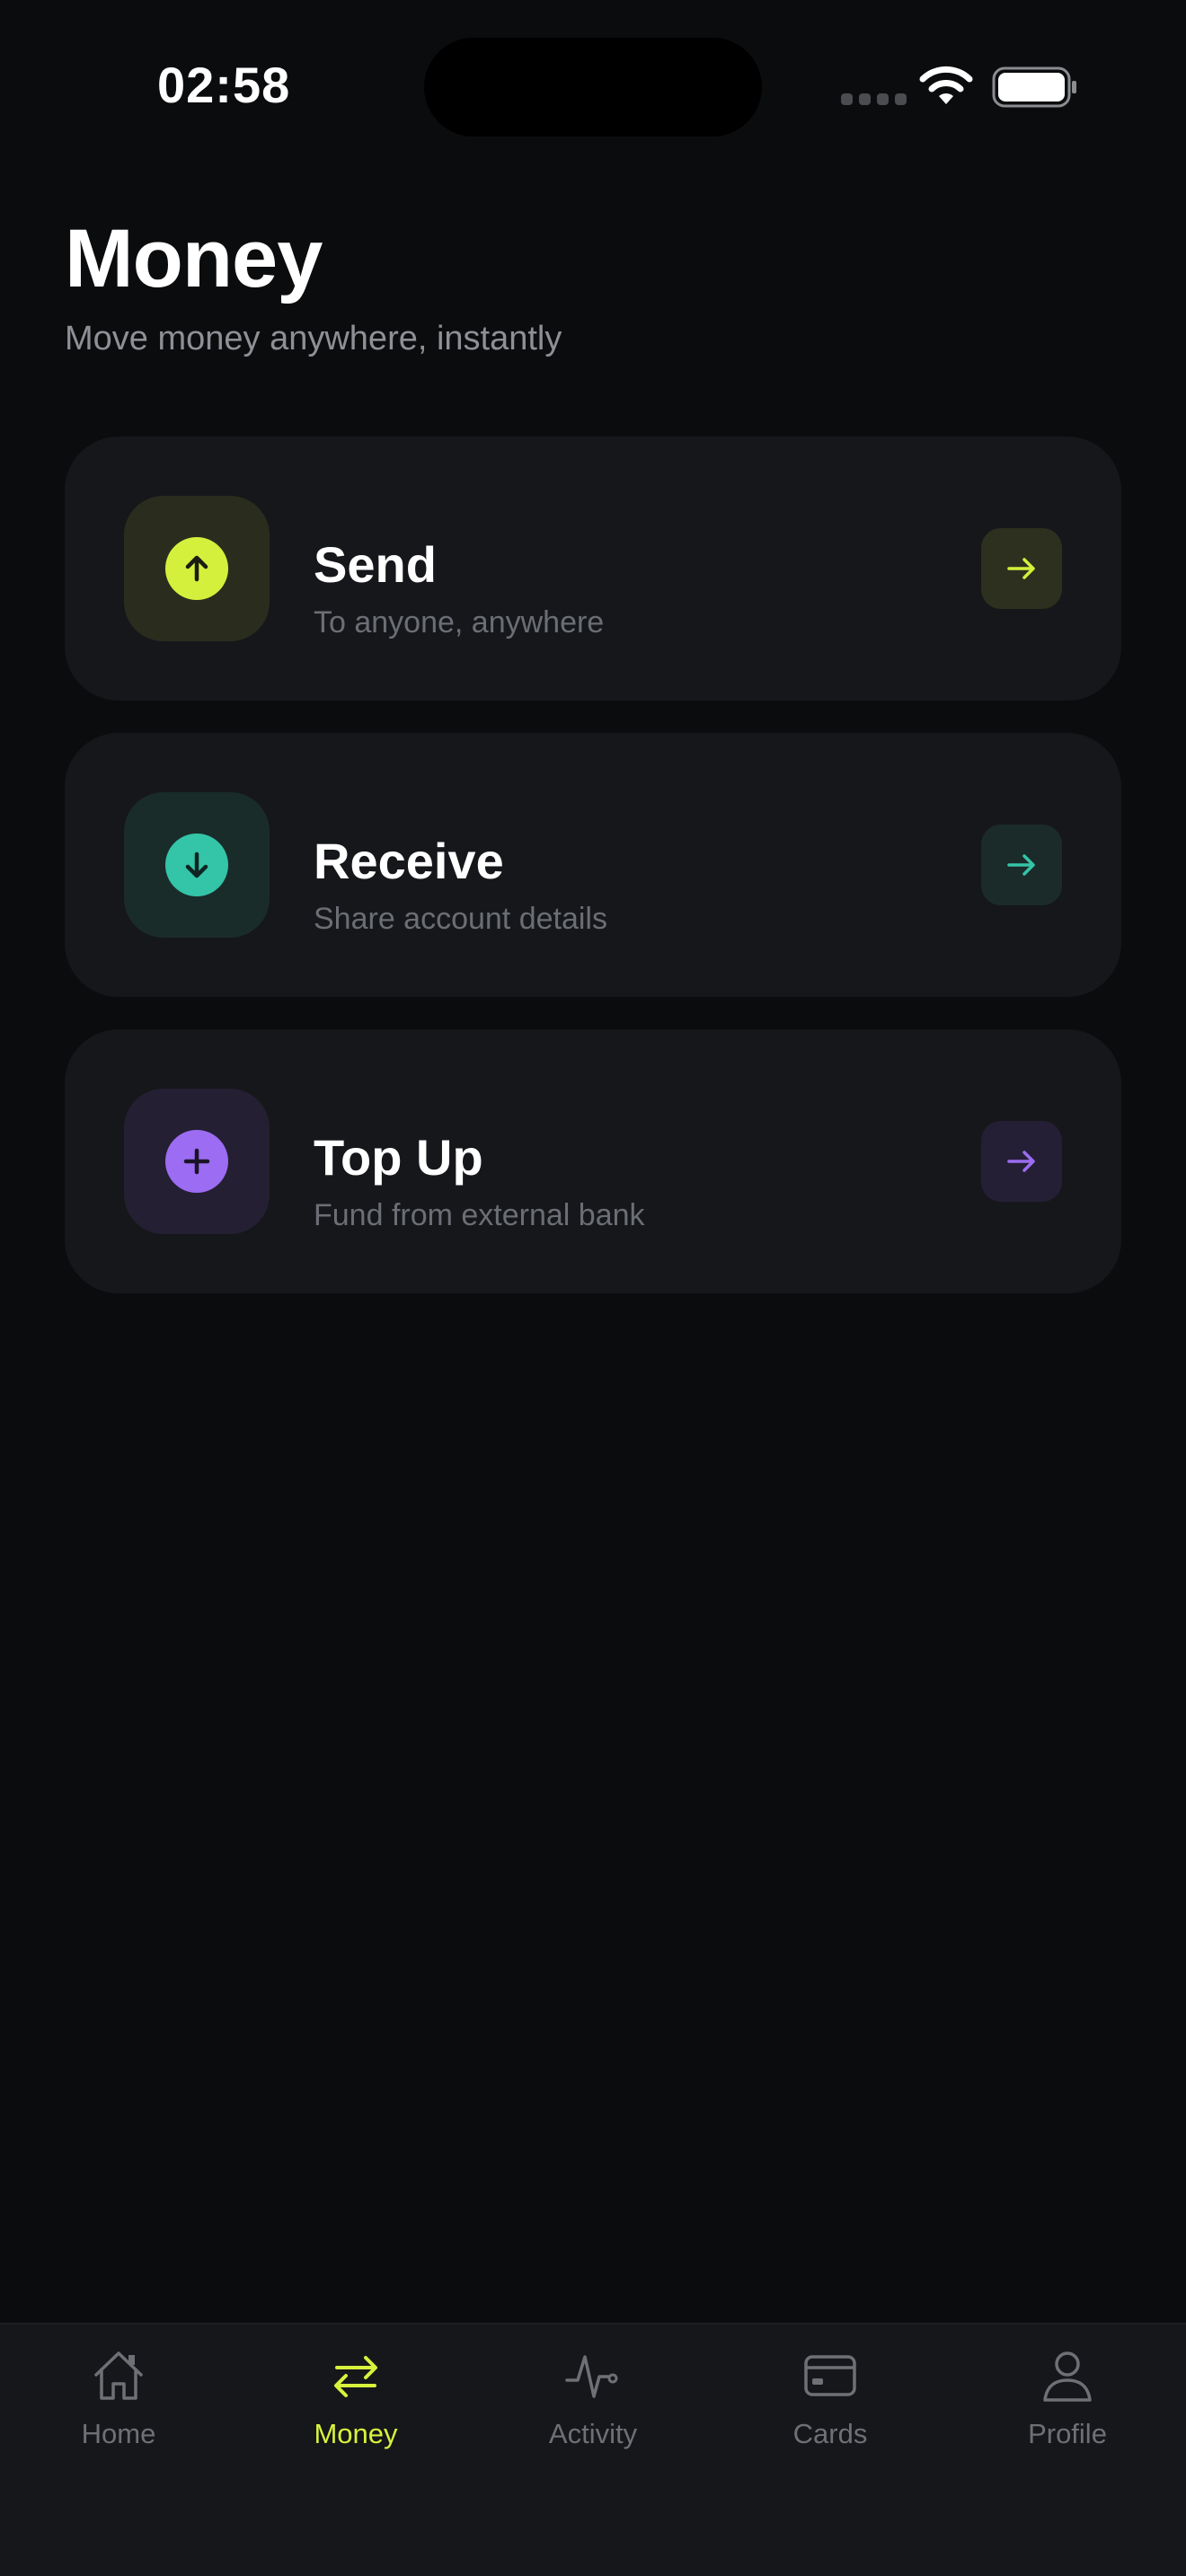 This screenshot has width=1186, height=2576. What do you see at coordinates (479, 1215) in the screenshot?
I see `topup-description: Fund from external bank` at bounding box center [479, 1215].